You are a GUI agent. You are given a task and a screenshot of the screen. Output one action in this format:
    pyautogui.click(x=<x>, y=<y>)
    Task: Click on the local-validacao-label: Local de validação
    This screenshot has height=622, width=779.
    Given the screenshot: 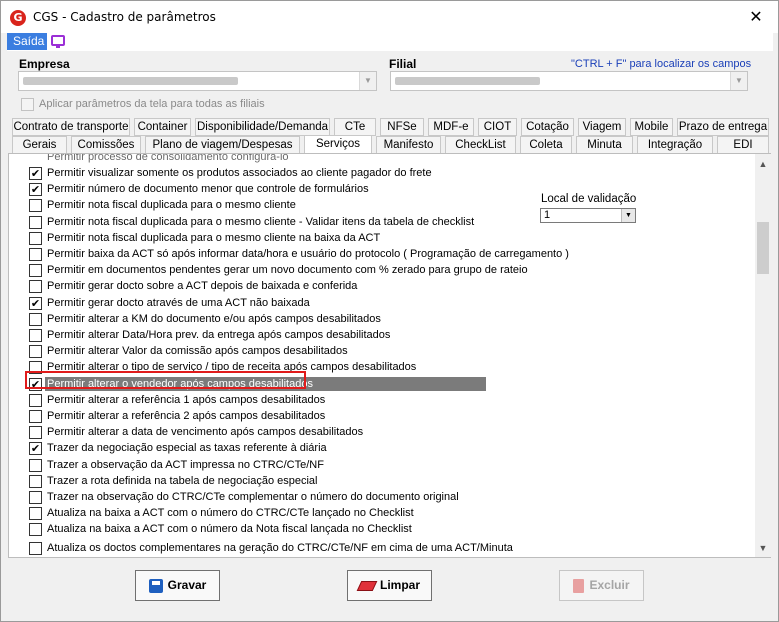 What is the action you would take?
    pyautogui.click(x=589, y=199)
    